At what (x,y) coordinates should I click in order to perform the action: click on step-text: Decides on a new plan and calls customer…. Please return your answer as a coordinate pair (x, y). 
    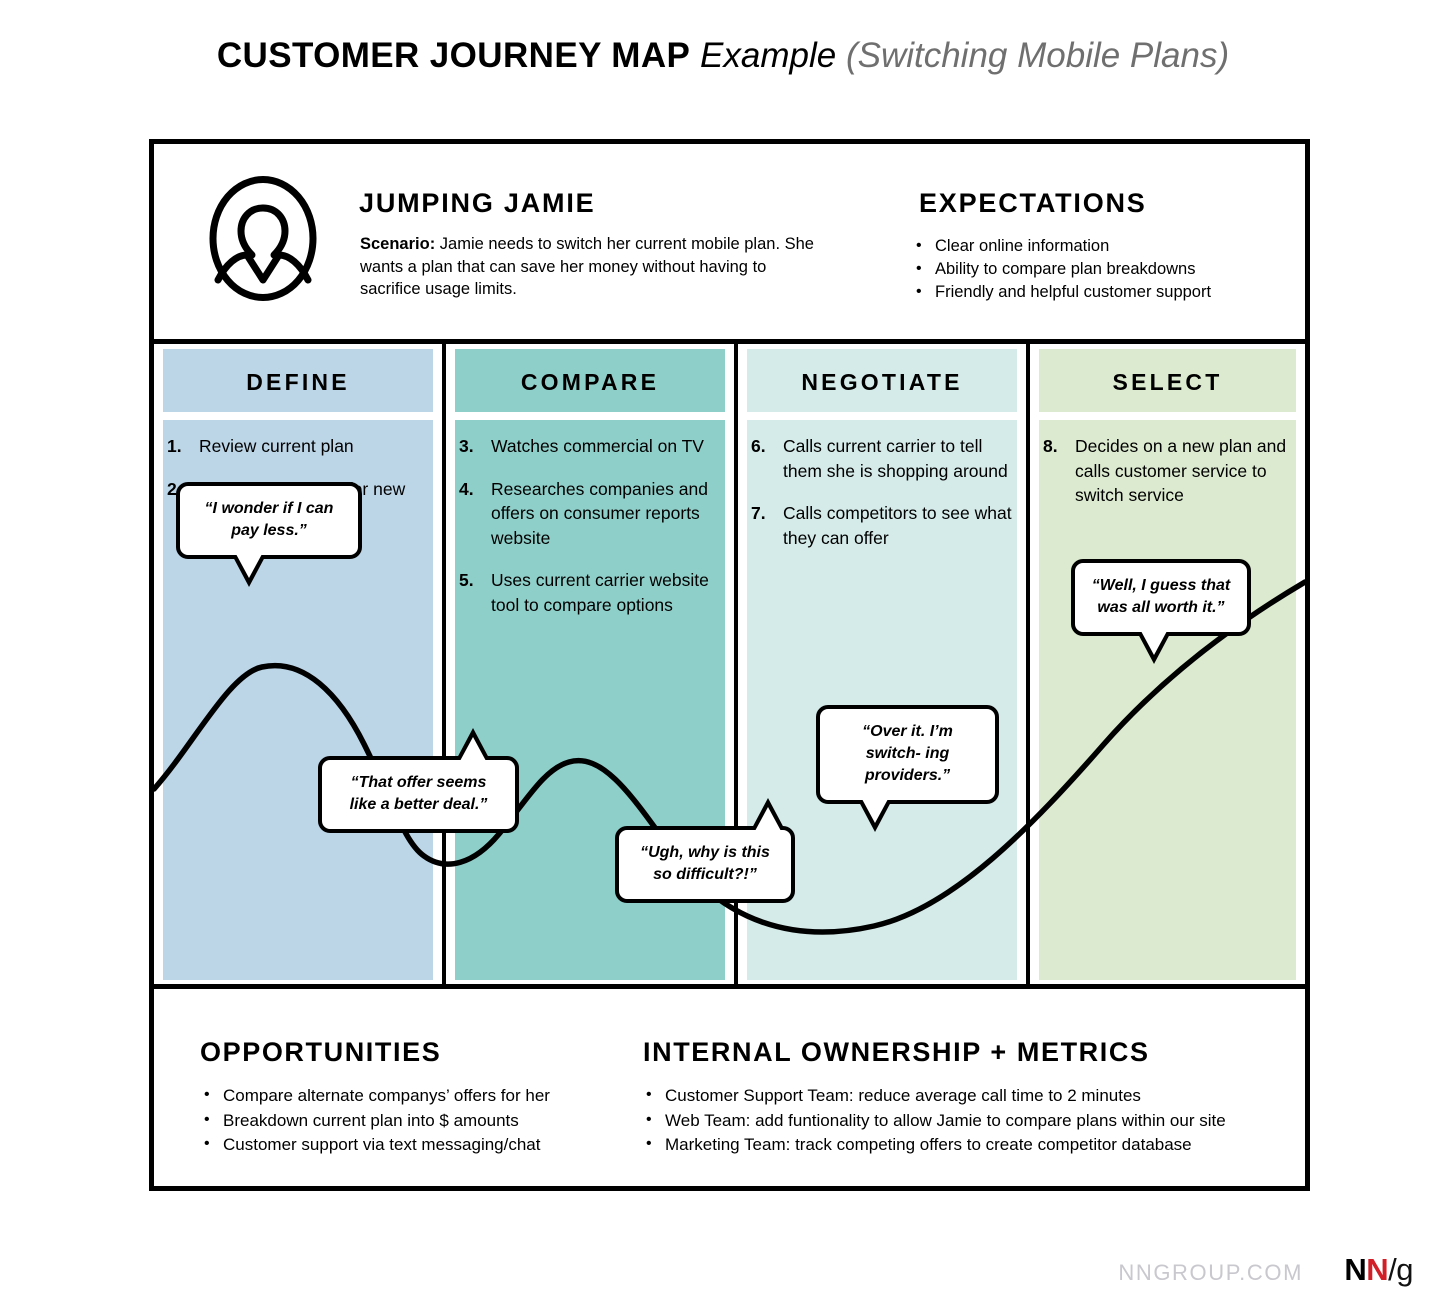
    Looking at the image, I should click on (1181, 470).